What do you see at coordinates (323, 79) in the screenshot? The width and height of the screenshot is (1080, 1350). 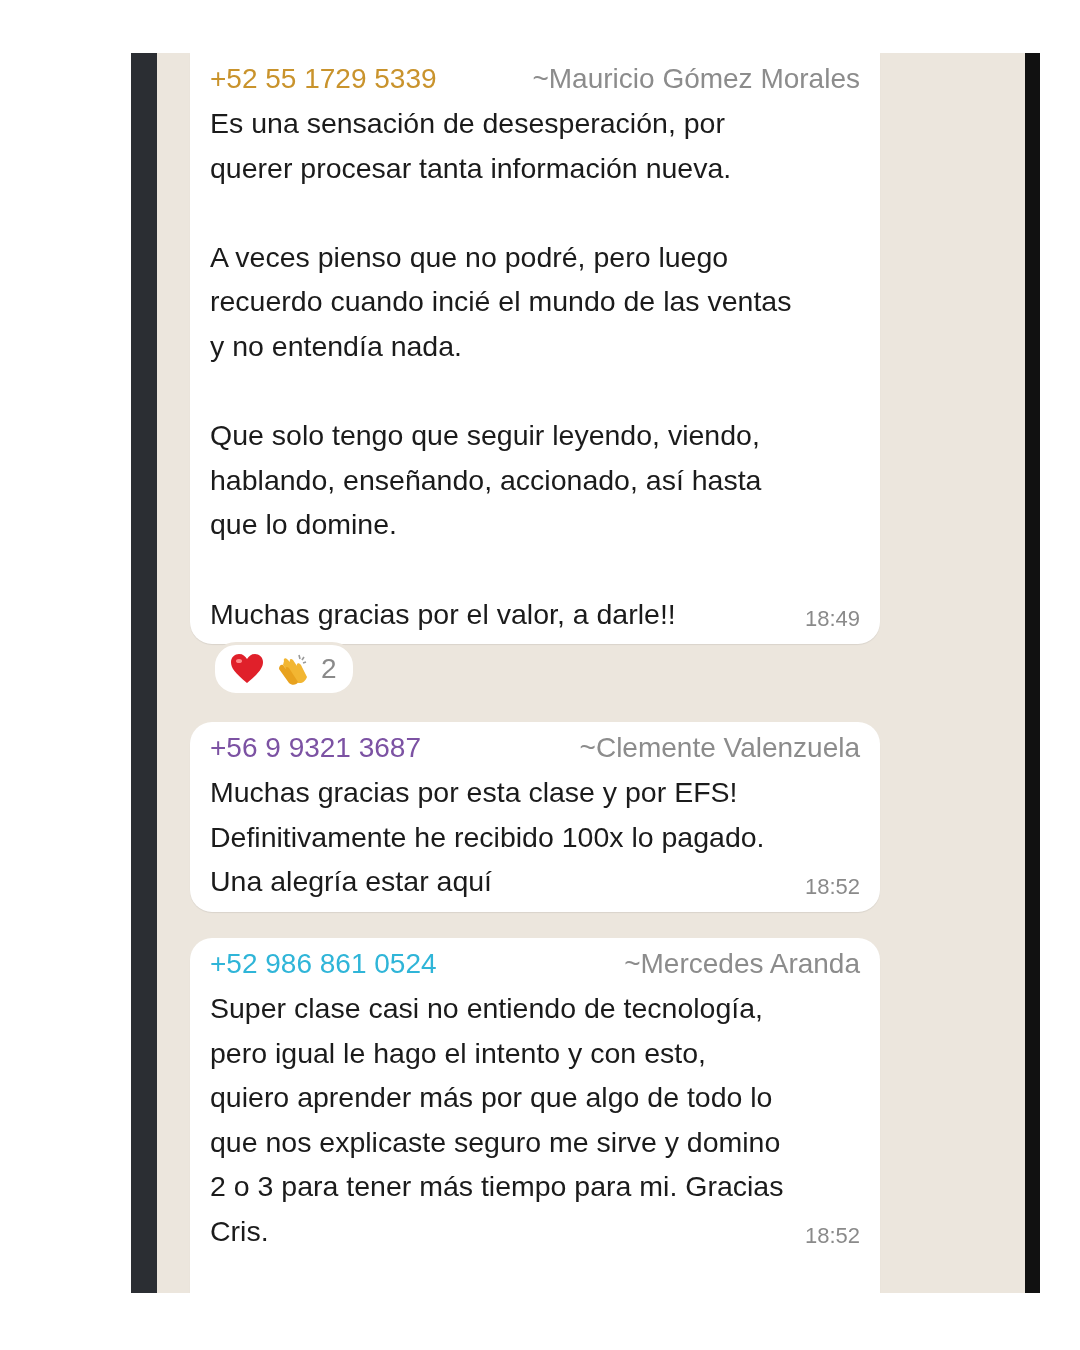 I see `sender-phone: +52 55 1729 5339` at bounding box center [323, 79].